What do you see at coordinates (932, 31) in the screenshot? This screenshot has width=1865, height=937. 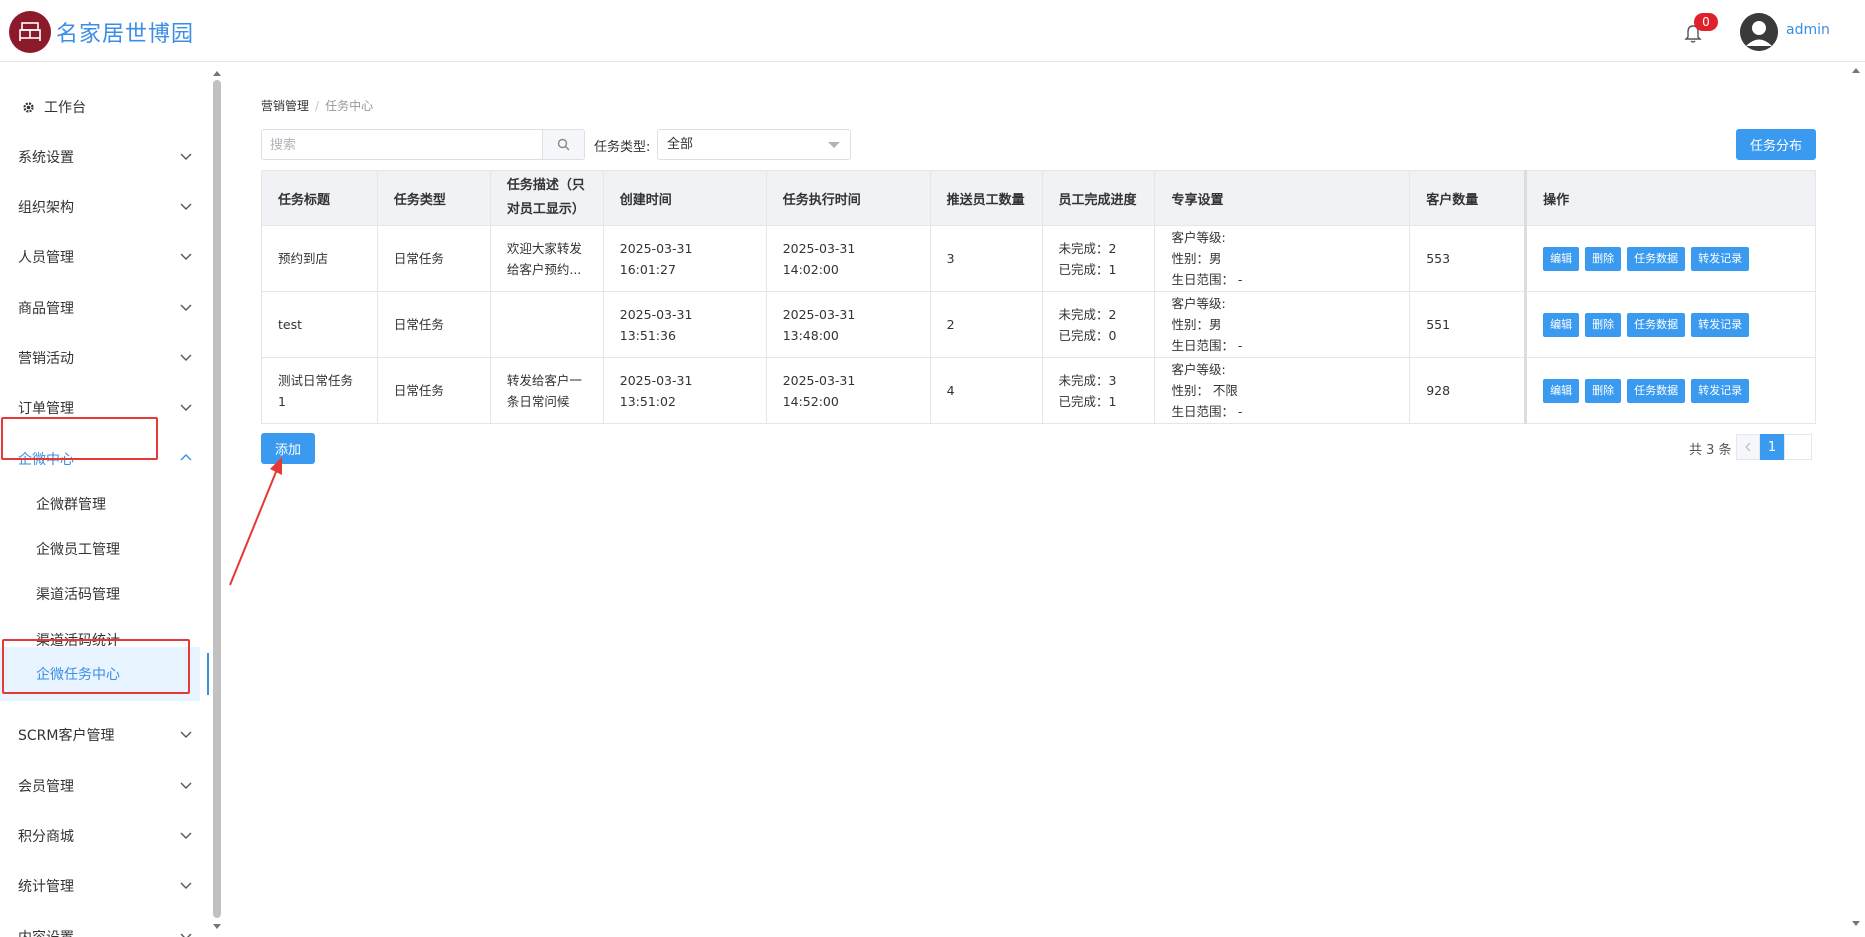 I see `top-header: 名家居世博园 0 admin` at bounding box center [932, 31].